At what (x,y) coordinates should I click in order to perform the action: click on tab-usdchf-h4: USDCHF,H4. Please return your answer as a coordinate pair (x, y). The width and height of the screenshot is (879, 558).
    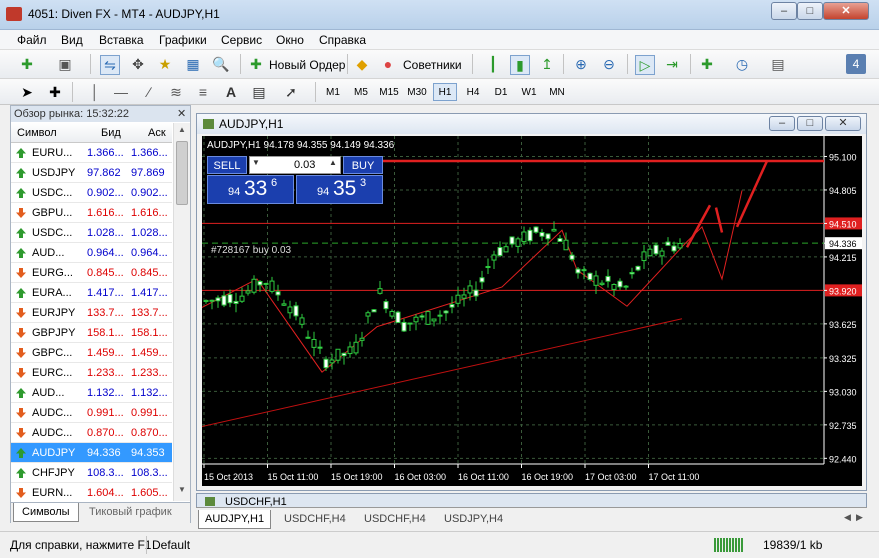
    Looking at the image, I should click on (315, 519).